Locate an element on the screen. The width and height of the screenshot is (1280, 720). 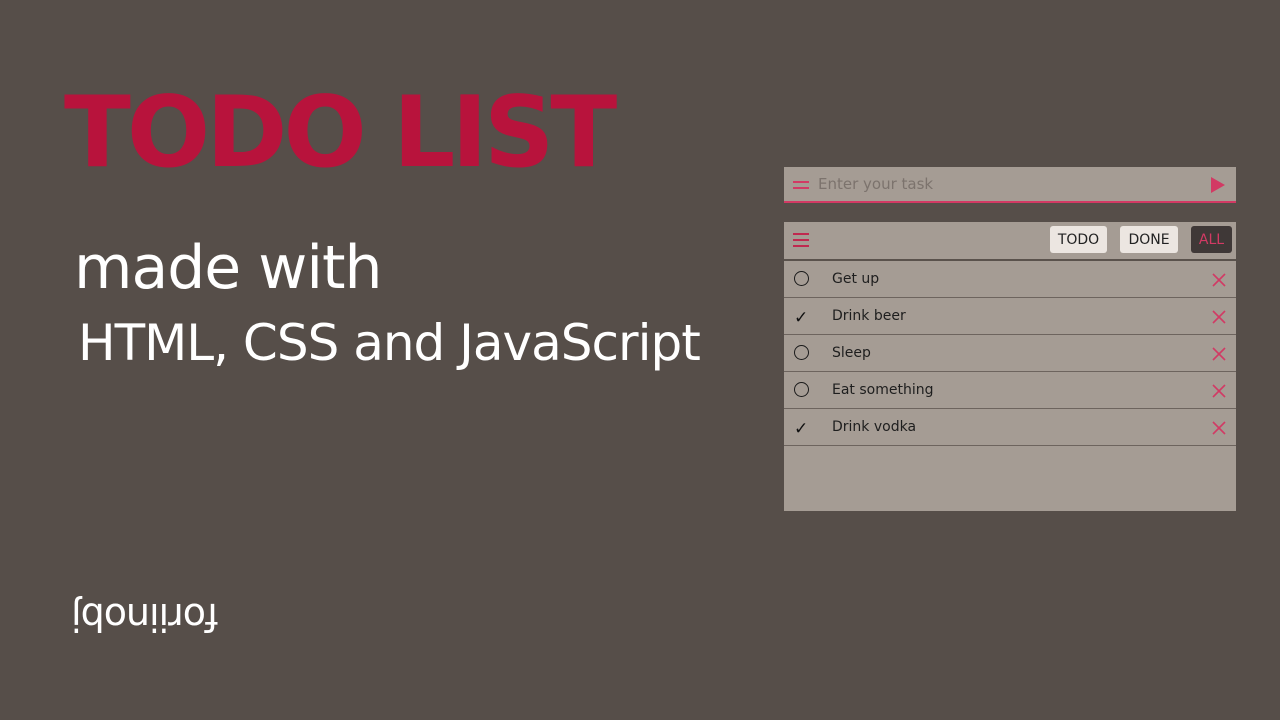
page-title: TODO LIST is located at coordinates (340, 133).